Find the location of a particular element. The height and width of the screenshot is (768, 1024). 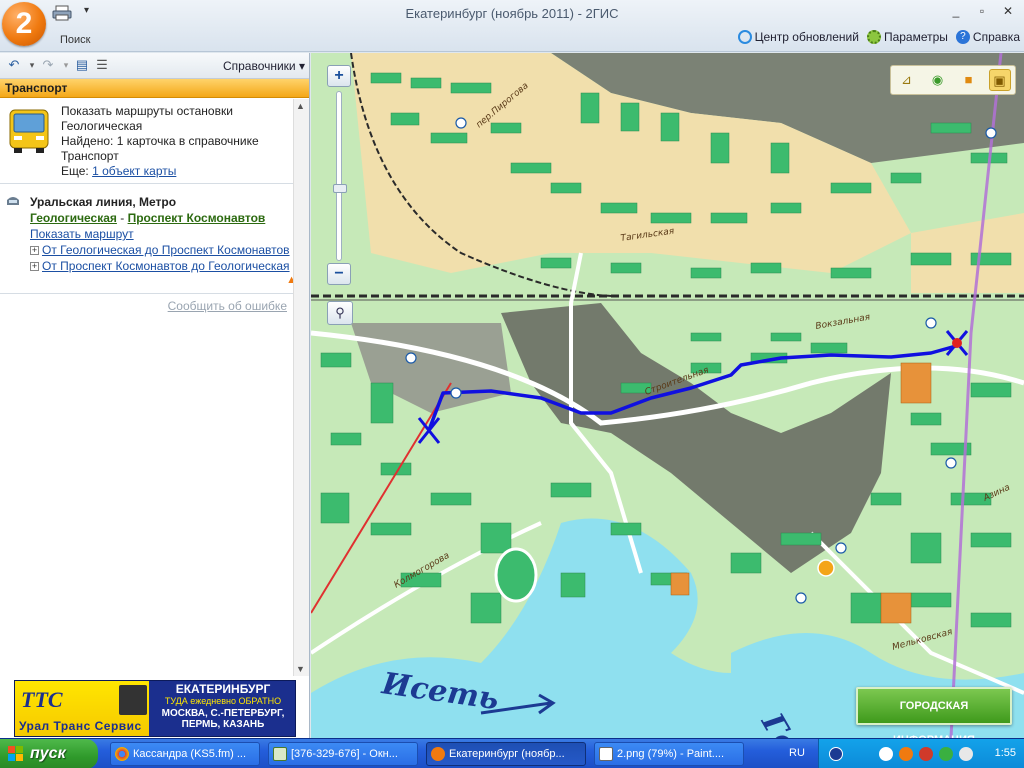

help-icon: ? is located at coordinates (962, 37).